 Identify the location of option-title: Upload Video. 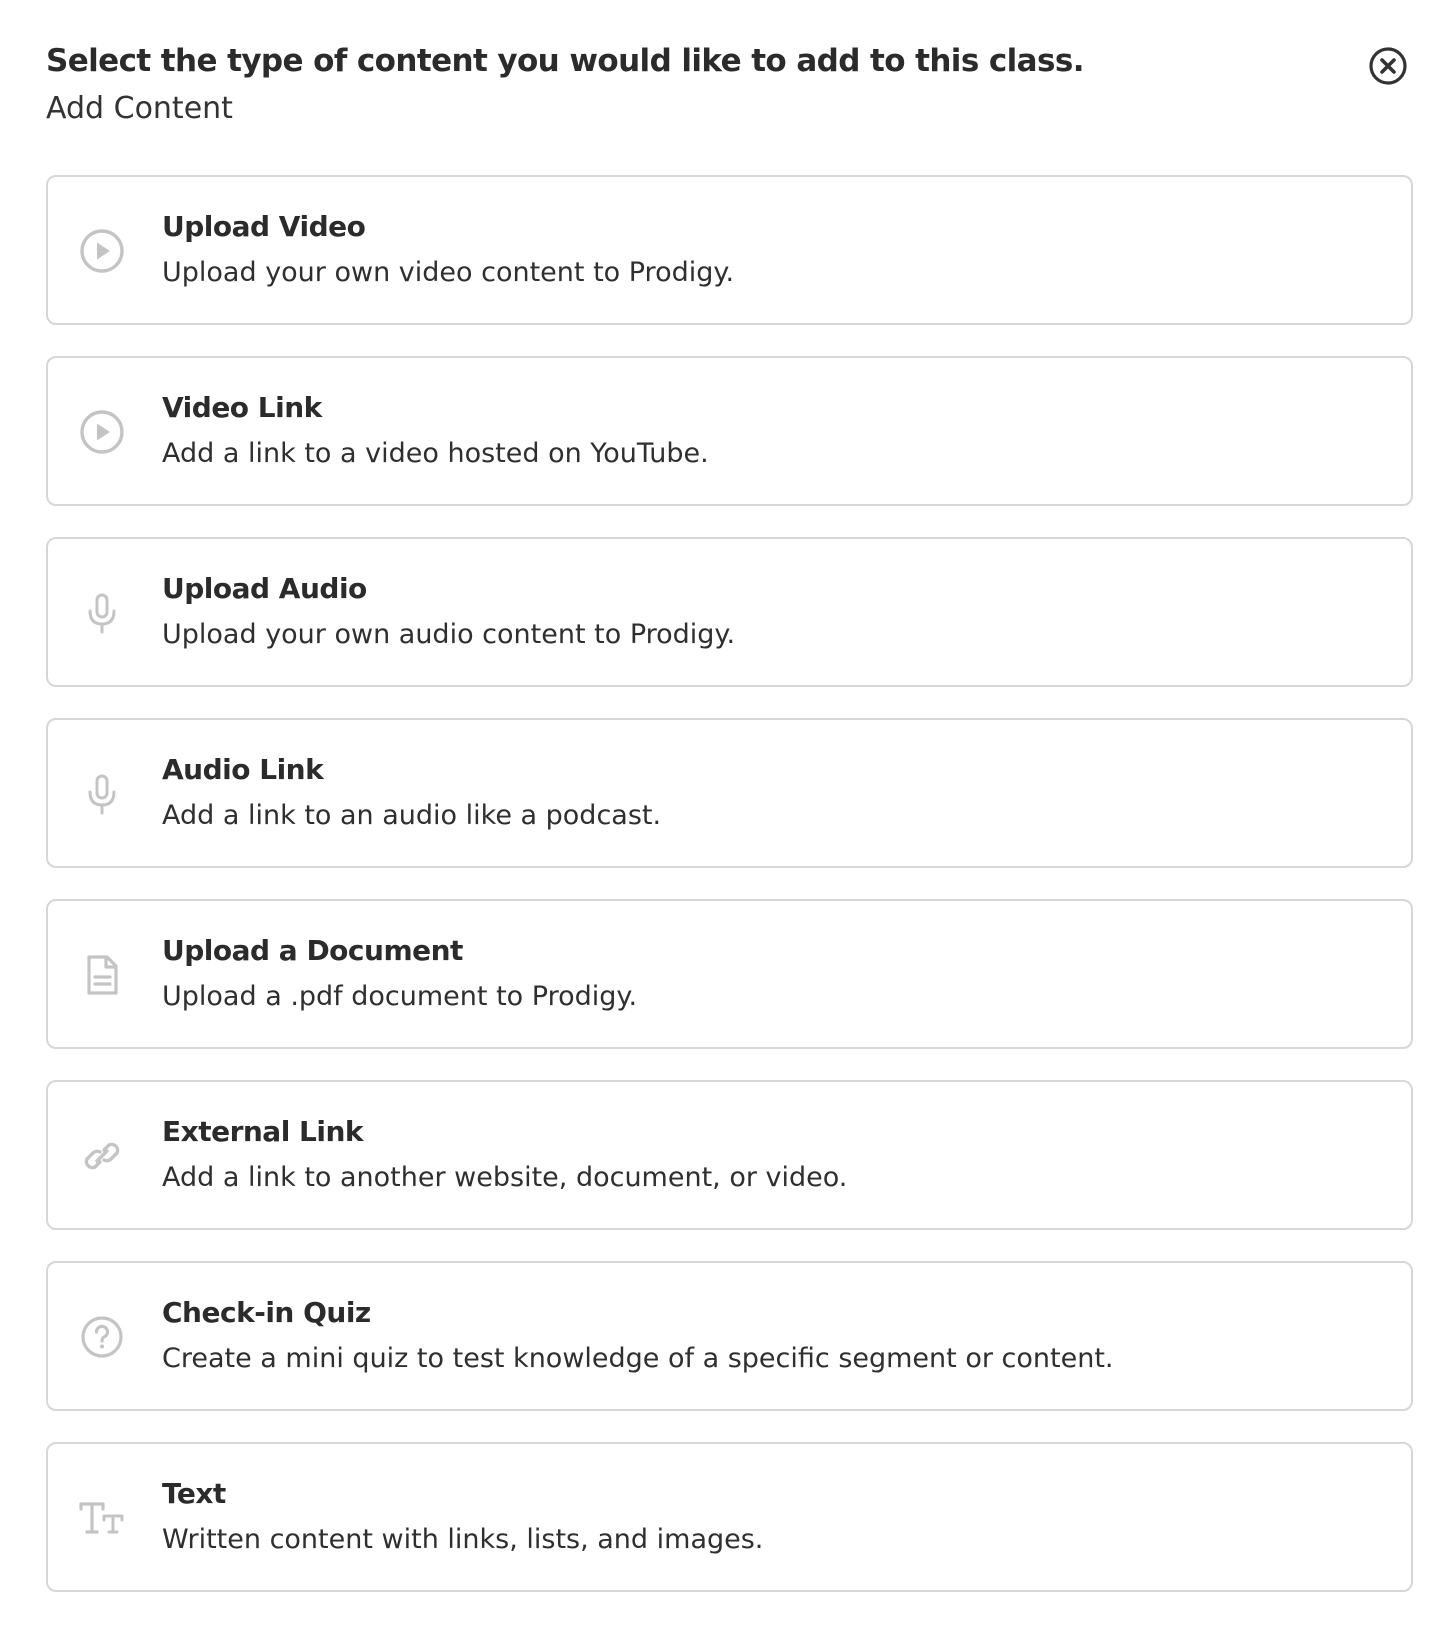
(264, 226).